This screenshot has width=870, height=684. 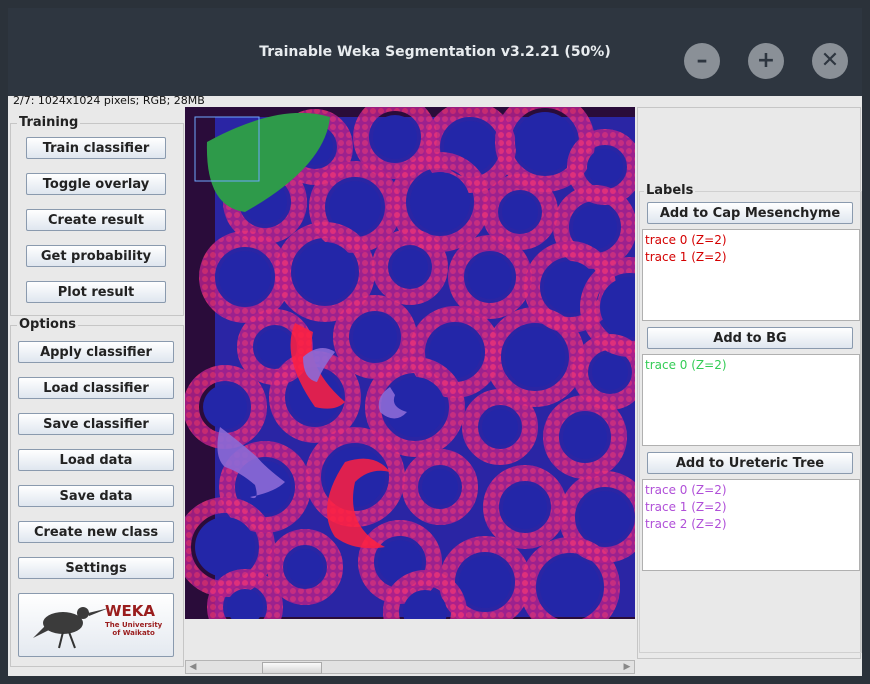 What do you see at coordinates (751, 275) in the screenshot?
I see `cap-mesenchyme-trace-list: trace 0 (Z=2) trace 1 (Z=2)` at bounding box center [751, 275].